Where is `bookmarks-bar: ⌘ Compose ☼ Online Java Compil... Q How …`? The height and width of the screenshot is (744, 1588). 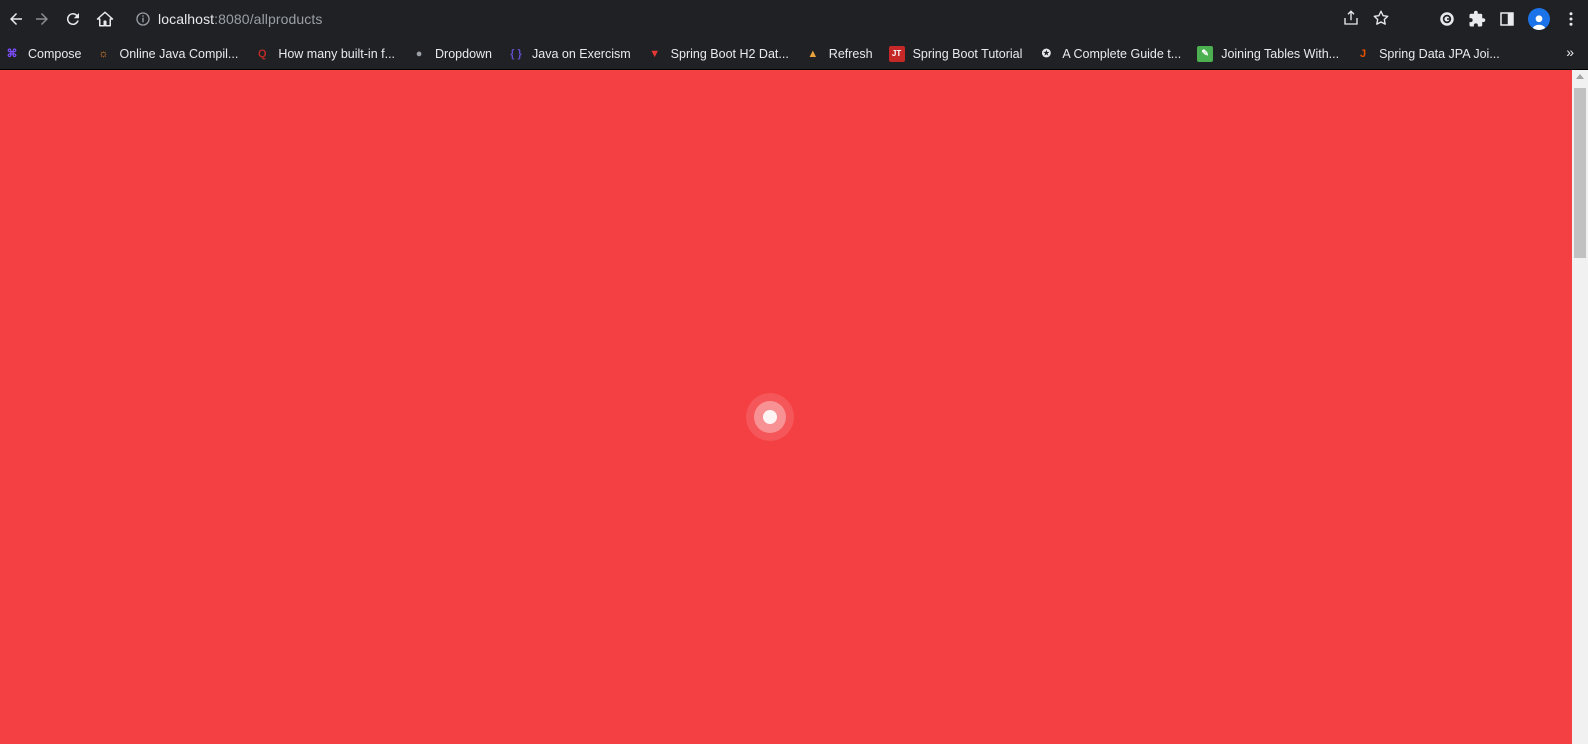 bookmarks-bar: ⌘ Compose ☼ Online Java Compil... Q How … is located at coordinates (794, 54).